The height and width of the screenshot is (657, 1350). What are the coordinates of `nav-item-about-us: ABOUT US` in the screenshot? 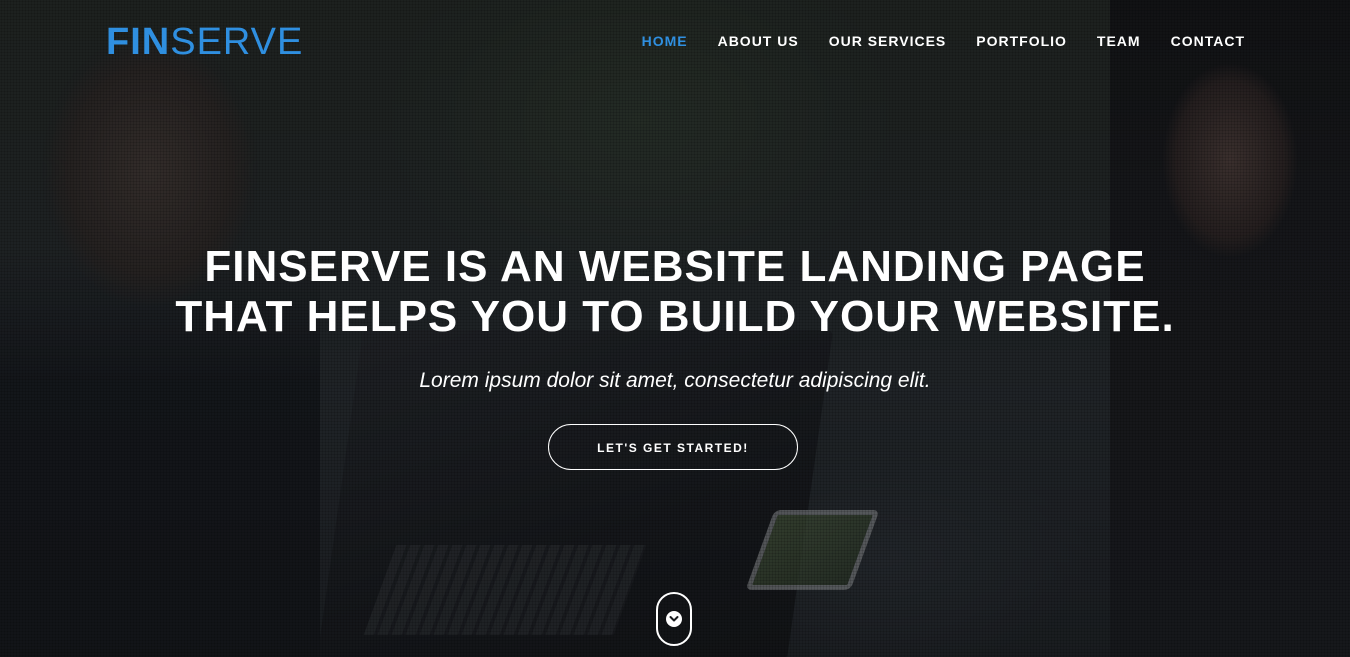 It's located at (758, 41).